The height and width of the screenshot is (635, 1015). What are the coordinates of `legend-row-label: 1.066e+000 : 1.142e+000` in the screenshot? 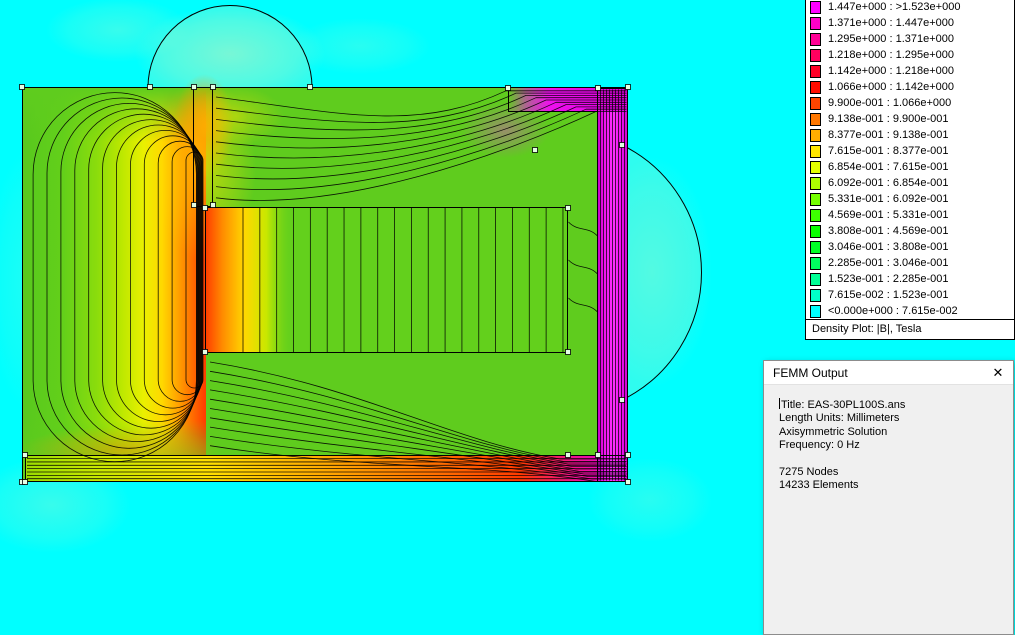 It's located at (891, 87).